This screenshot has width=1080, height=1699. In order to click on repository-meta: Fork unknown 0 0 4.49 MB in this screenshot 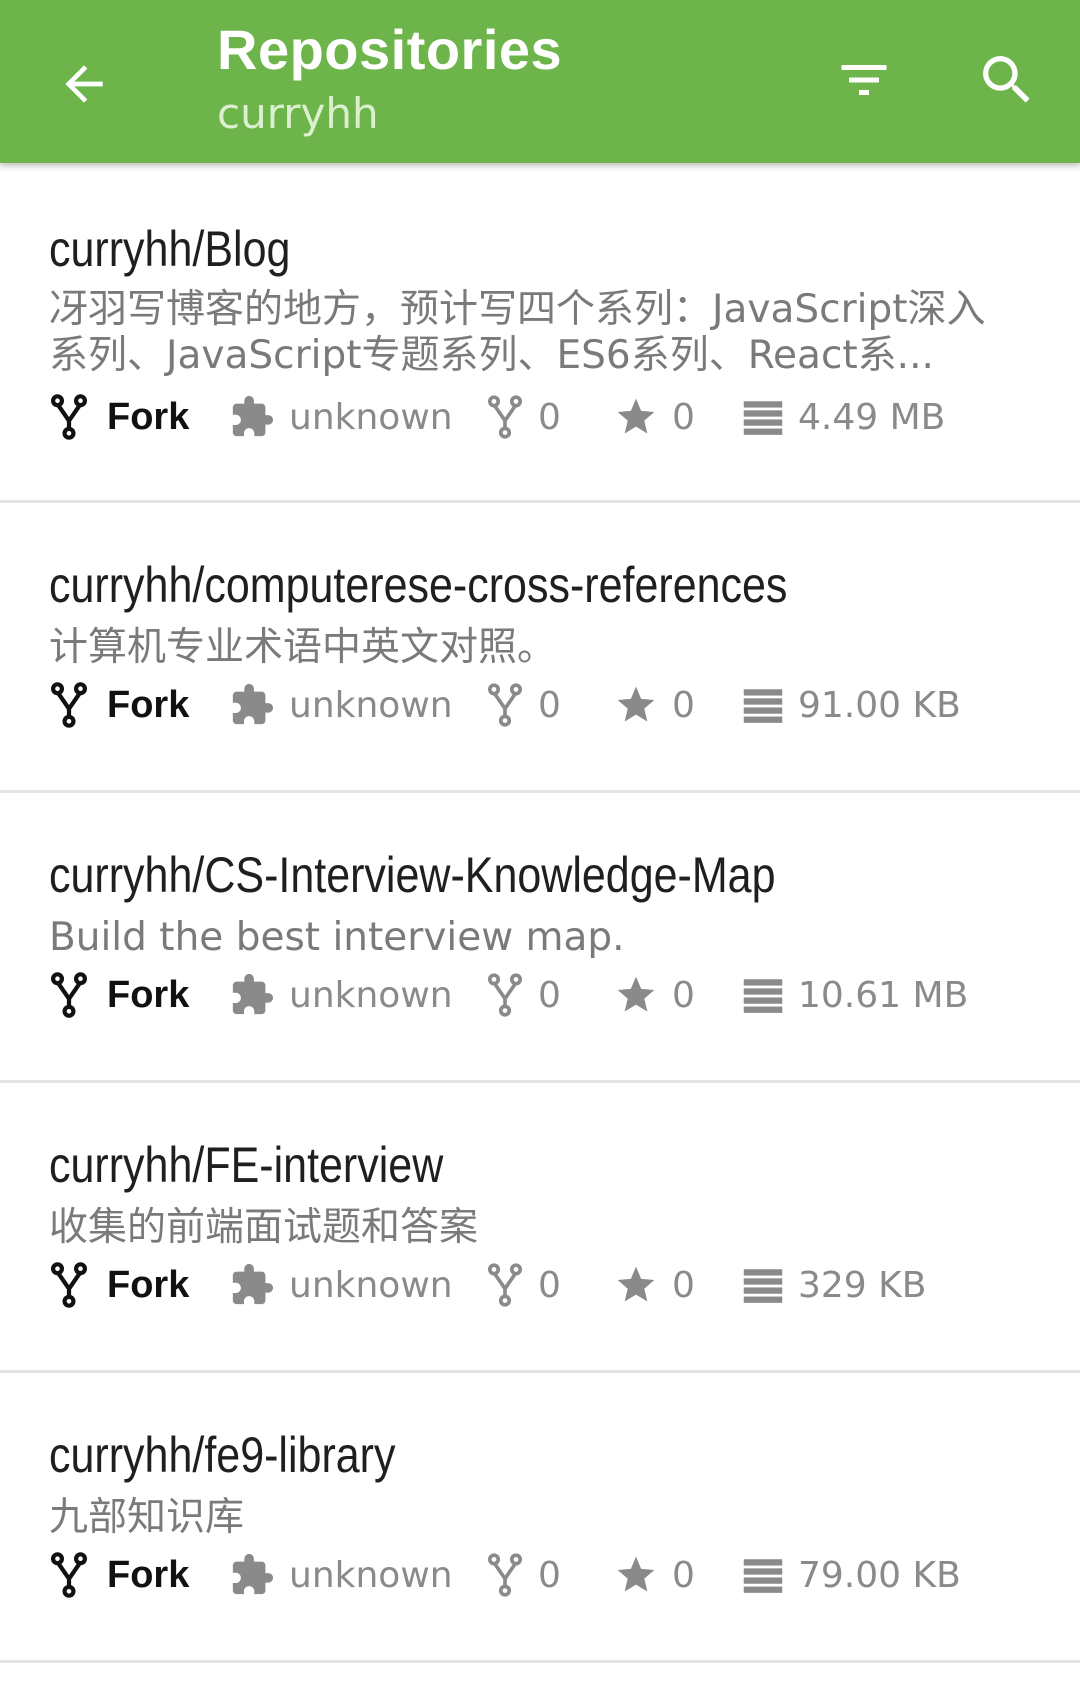, I will do `click(529, 417)`.